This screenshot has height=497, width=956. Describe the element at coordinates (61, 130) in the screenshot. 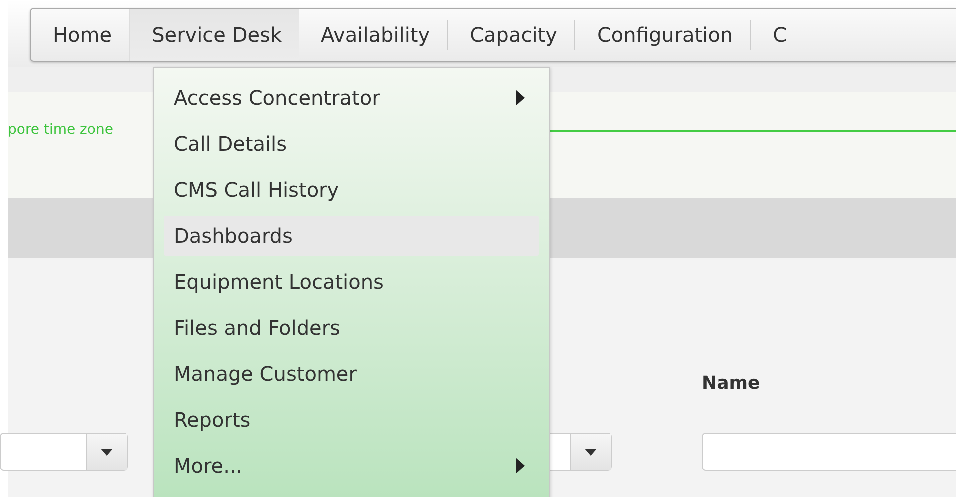

I see `notice-text: pore time zone` at that location.